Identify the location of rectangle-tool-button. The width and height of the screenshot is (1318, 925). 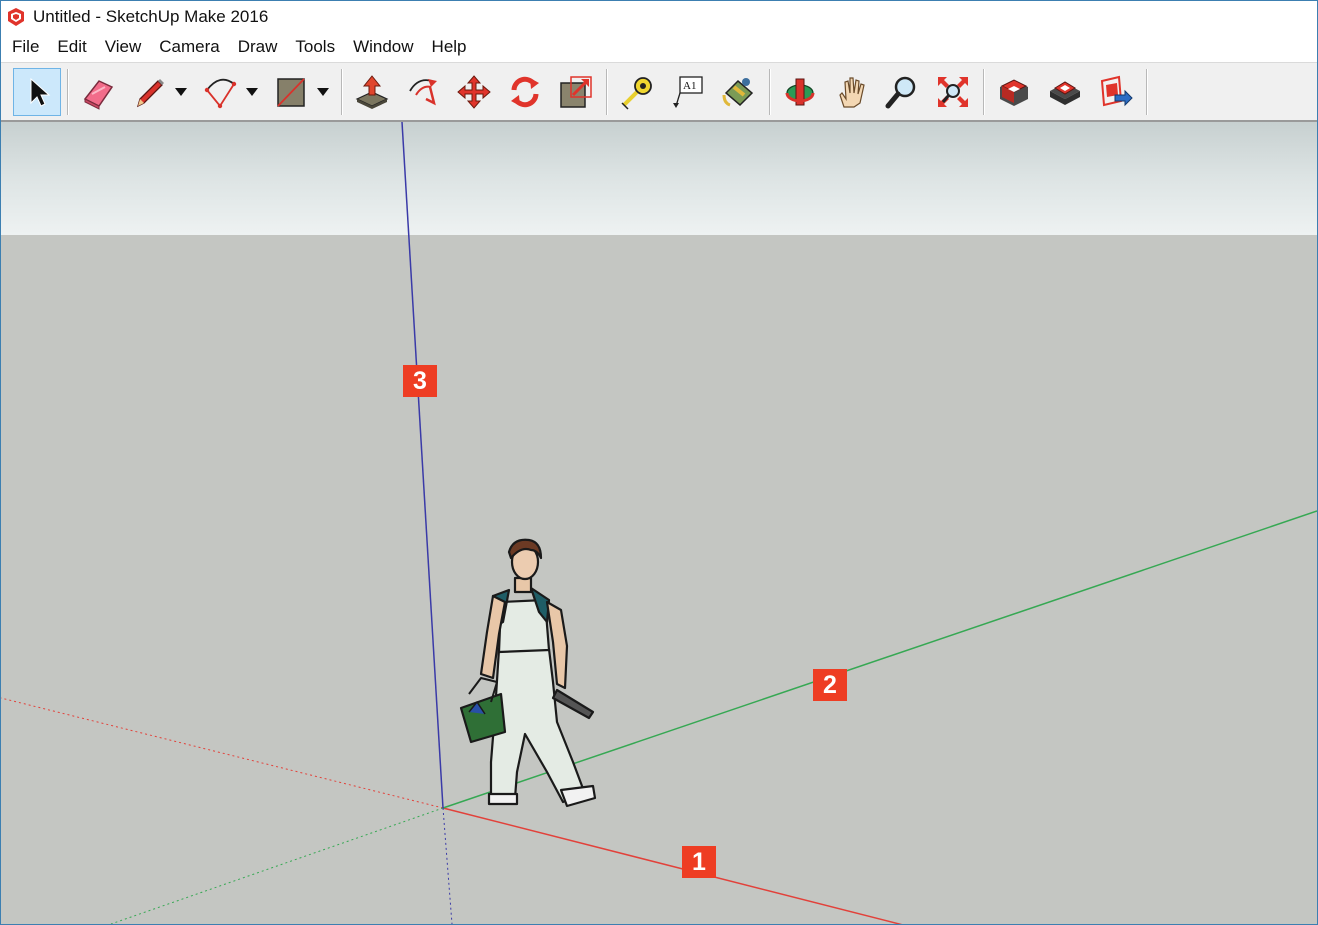
(291, 92).